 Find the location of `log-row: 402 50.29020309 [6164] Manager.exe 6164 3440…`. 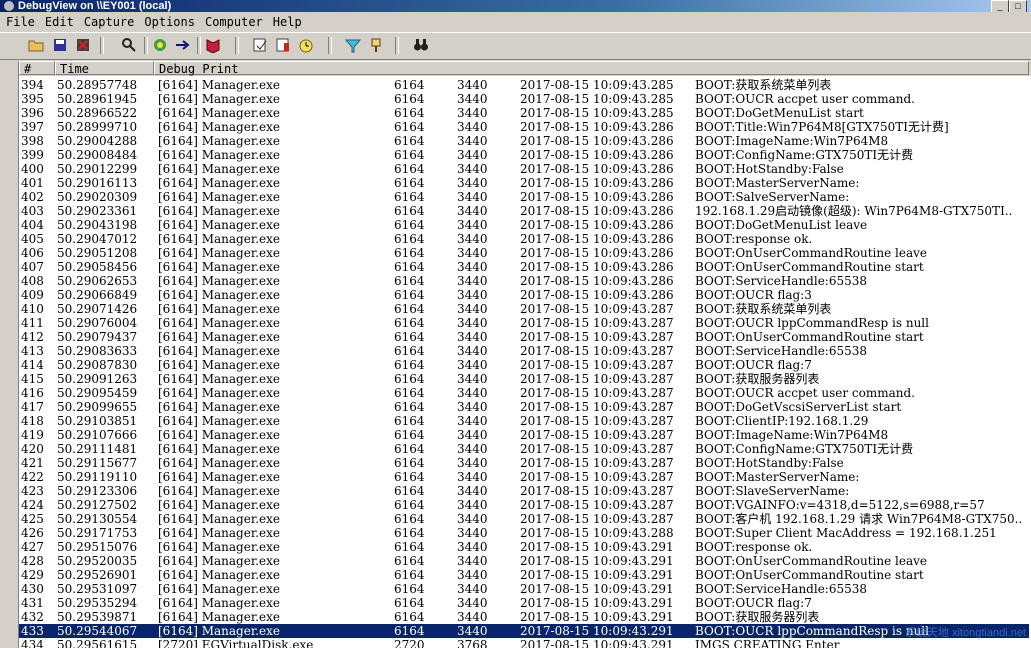

log-row: 402 50.29020309 [6164] Manager.exe 6164 3440… is located at coordinates (524, 197).